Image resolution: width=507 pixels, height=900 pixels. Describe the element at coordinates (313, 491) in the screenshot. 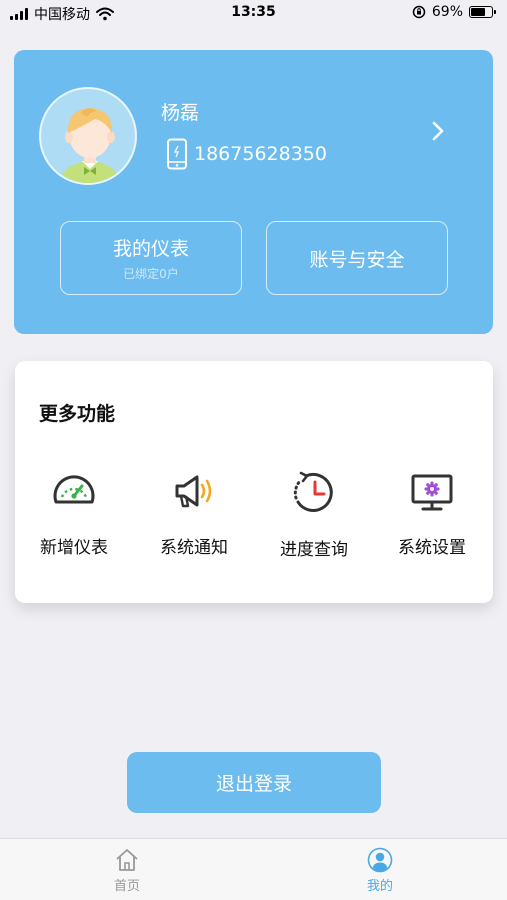

I see `history-clock-icon` at that location.